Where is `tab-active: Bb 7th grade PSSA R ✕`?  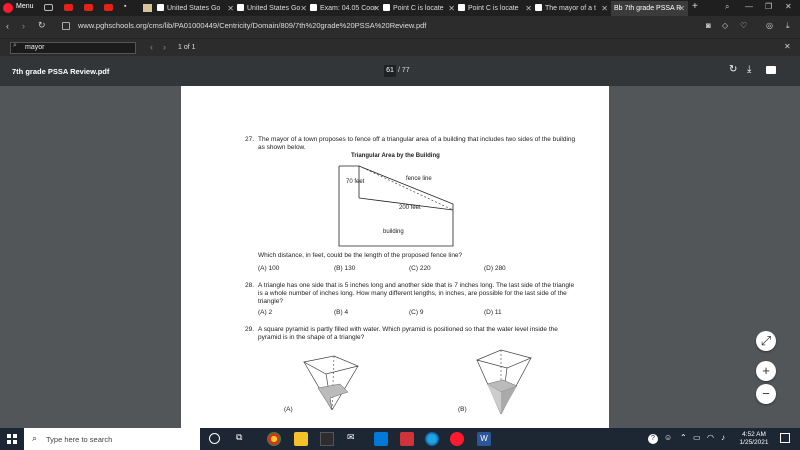 tab-active: Bb 7th grade PSSA R ✕ is located at coordinates (649, 8).